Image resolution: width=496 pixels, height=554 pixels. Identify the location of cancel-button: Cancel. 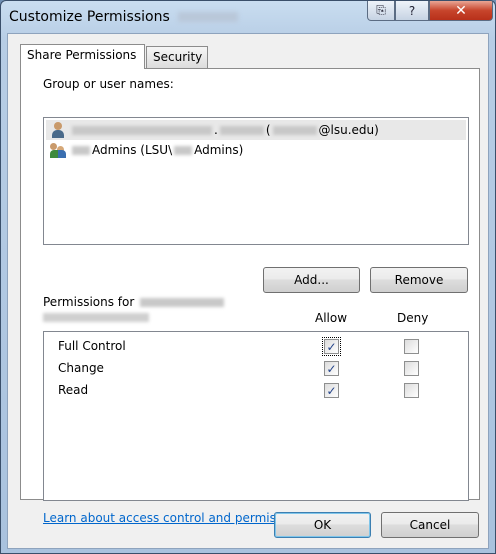
(430, 525).